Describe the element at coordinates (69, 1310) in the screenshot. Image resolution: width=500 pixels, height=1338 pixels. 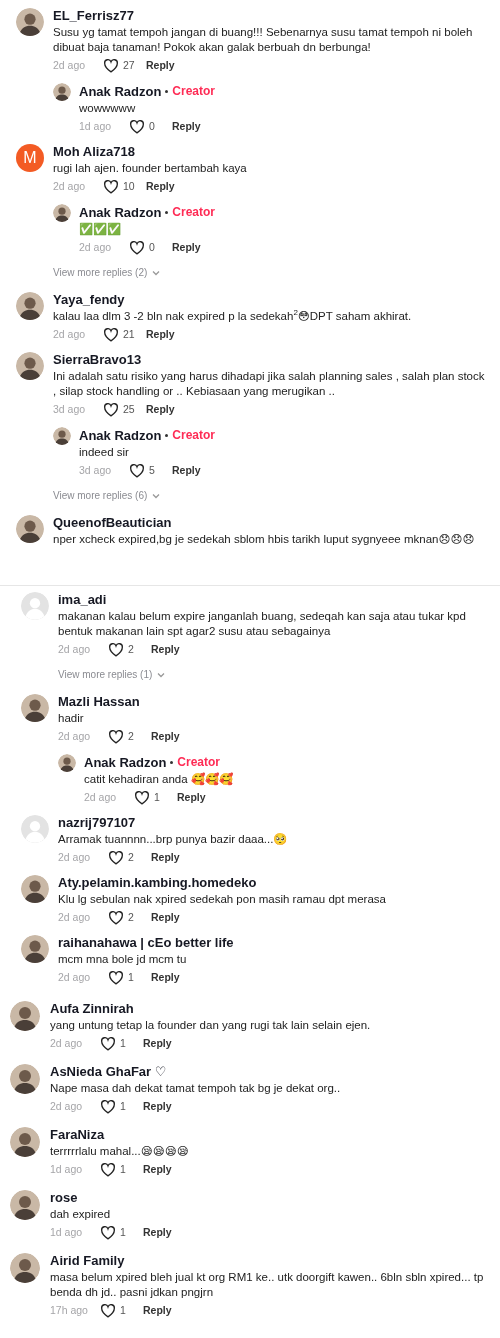
I see `timestamp: 17h ago` at that location.